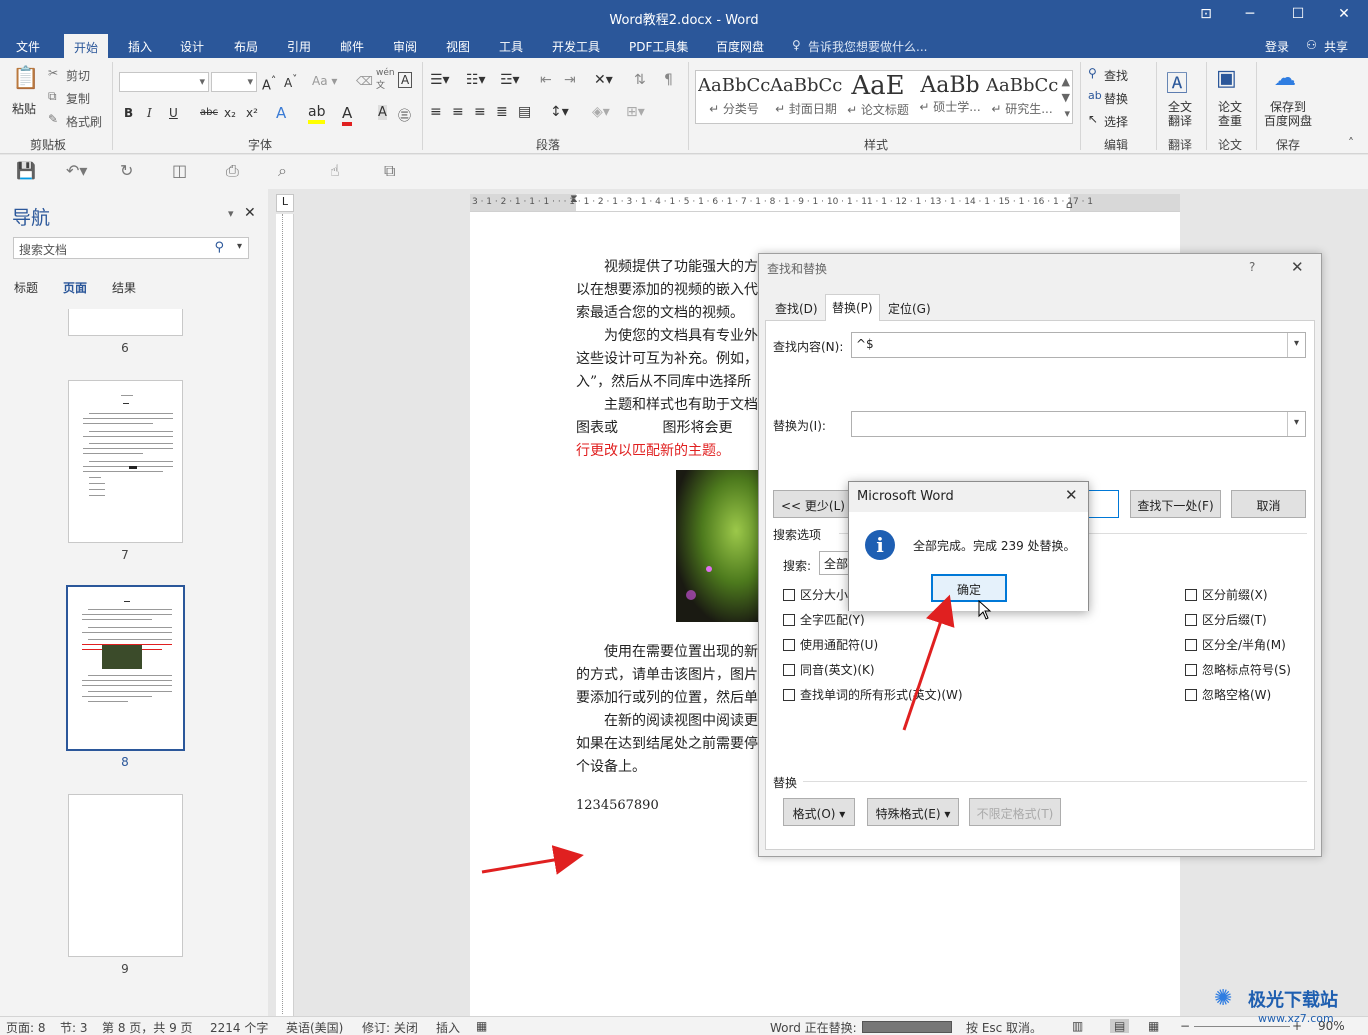 This screenshot has width=1368, height=1035. I want to click on bold-button: B, so click(128, 113).